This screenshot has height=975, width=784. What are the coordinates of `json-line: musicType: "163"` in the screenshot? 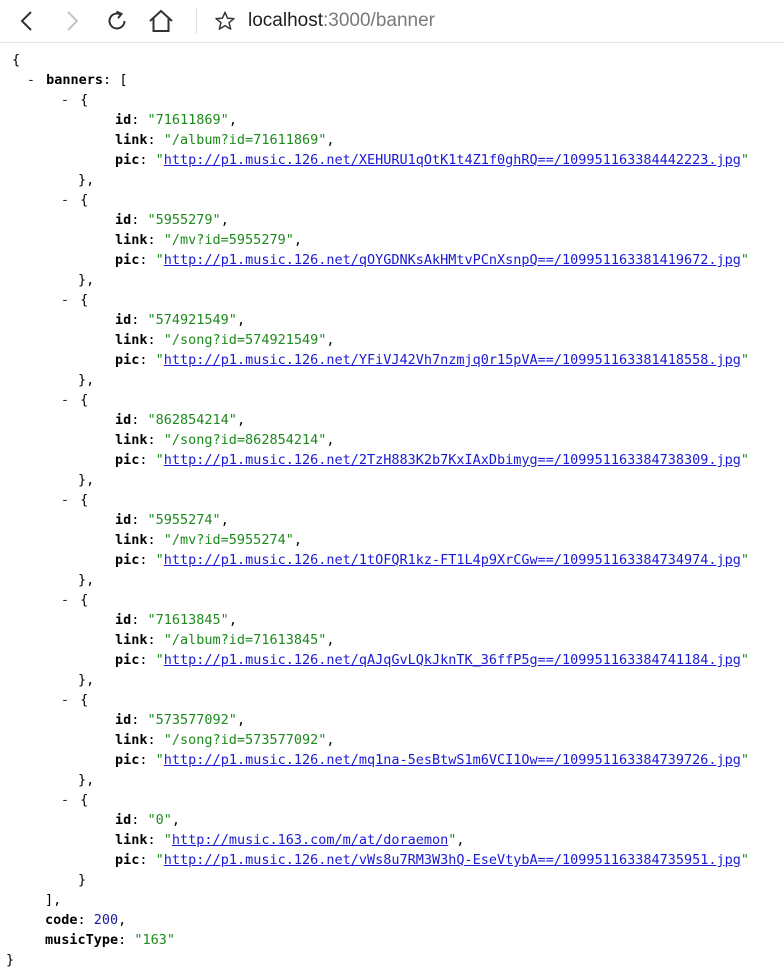 It's located at (110, 940).